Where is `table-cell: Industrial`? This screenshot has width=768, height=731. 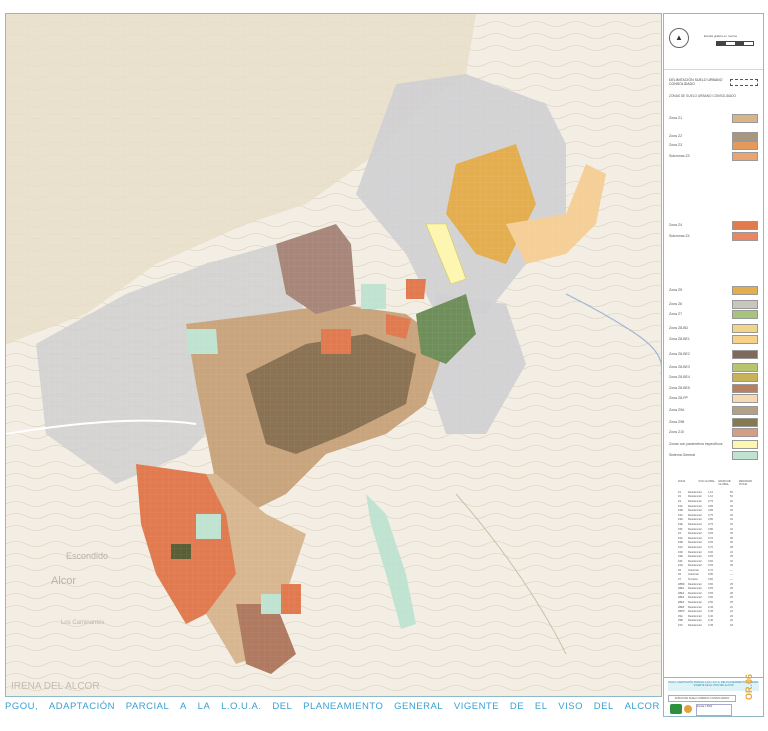
table-cell: Industrial is located at coordinates (693, 570).